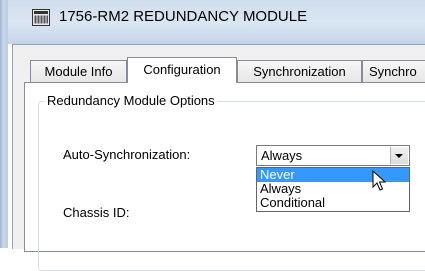 The width and height of the screenshot is (425, 271). I want to click on dropdown-option-never: Never, so click(333, 175).